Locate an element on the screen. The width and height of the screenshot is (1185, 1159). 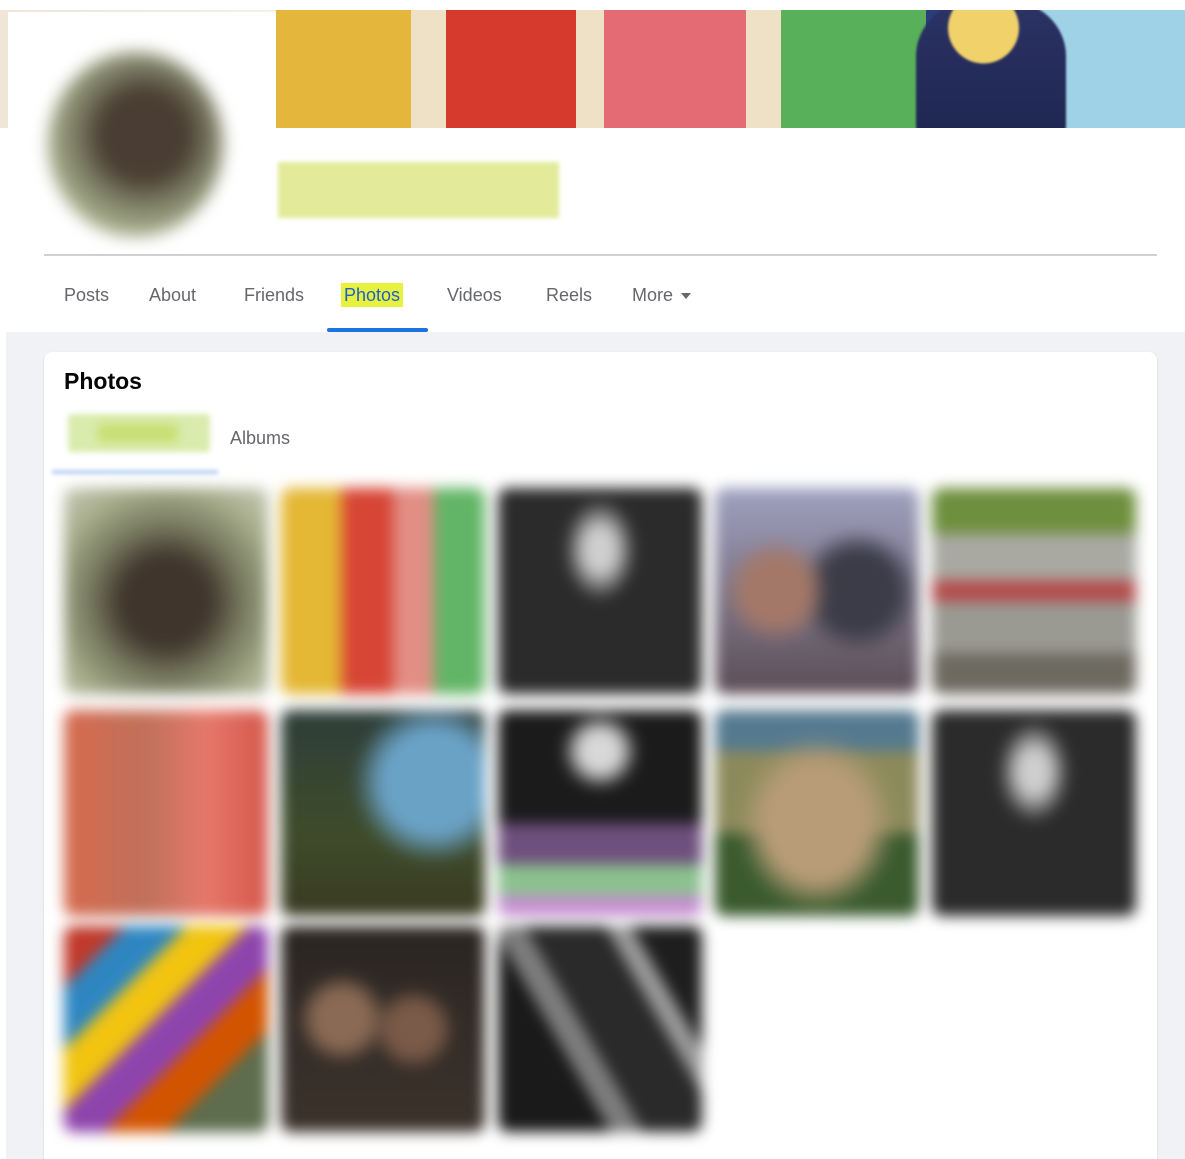
tab-about: About is located at coordinates (172, 296).